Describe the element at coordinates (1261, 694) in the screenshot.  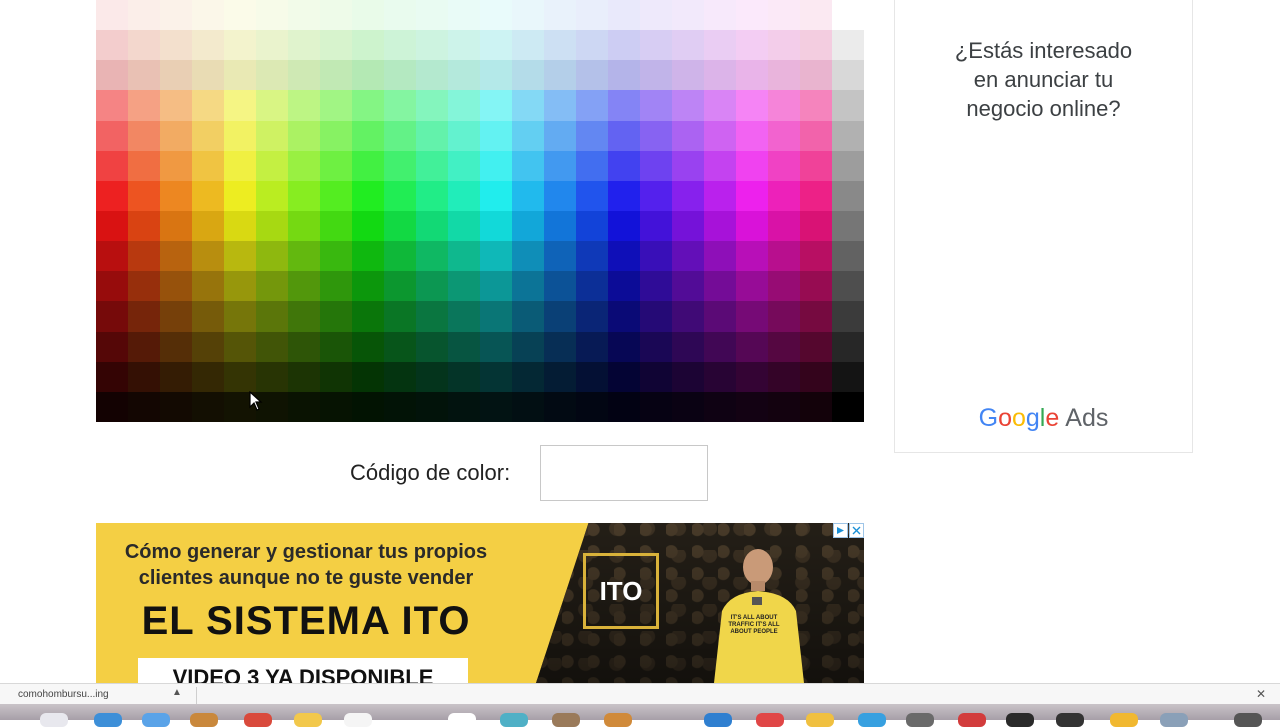
I see `close-icon: ✕` at that location.